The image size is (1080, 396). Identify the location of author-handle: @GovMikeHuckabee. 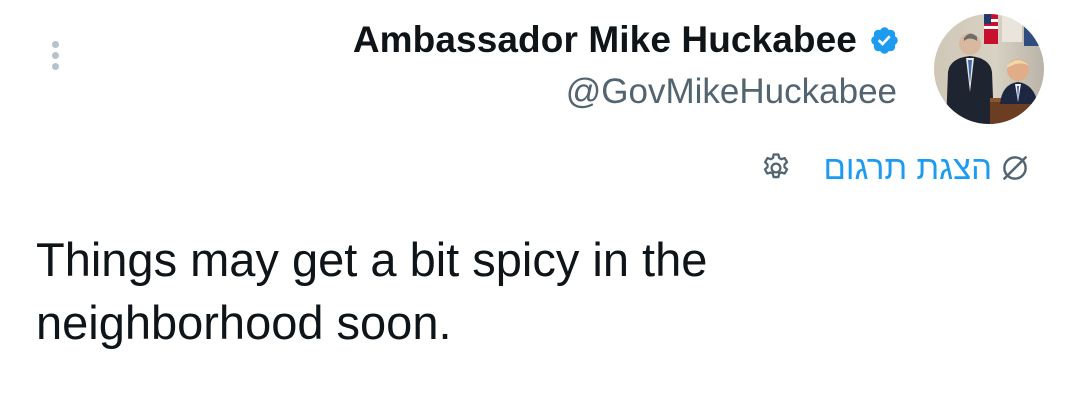
(520, 92).